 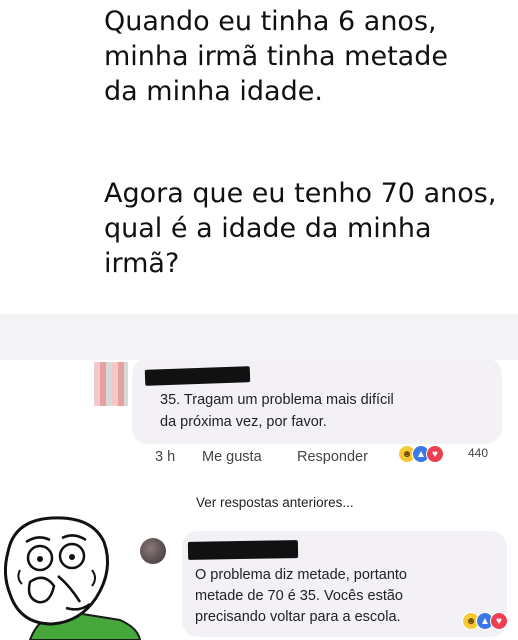 What do you see at coordinates (277, 400) in the screenshot?
I see `comment-line: 35. Tragam um problema mais difícil` at bounding box center [277, 400].